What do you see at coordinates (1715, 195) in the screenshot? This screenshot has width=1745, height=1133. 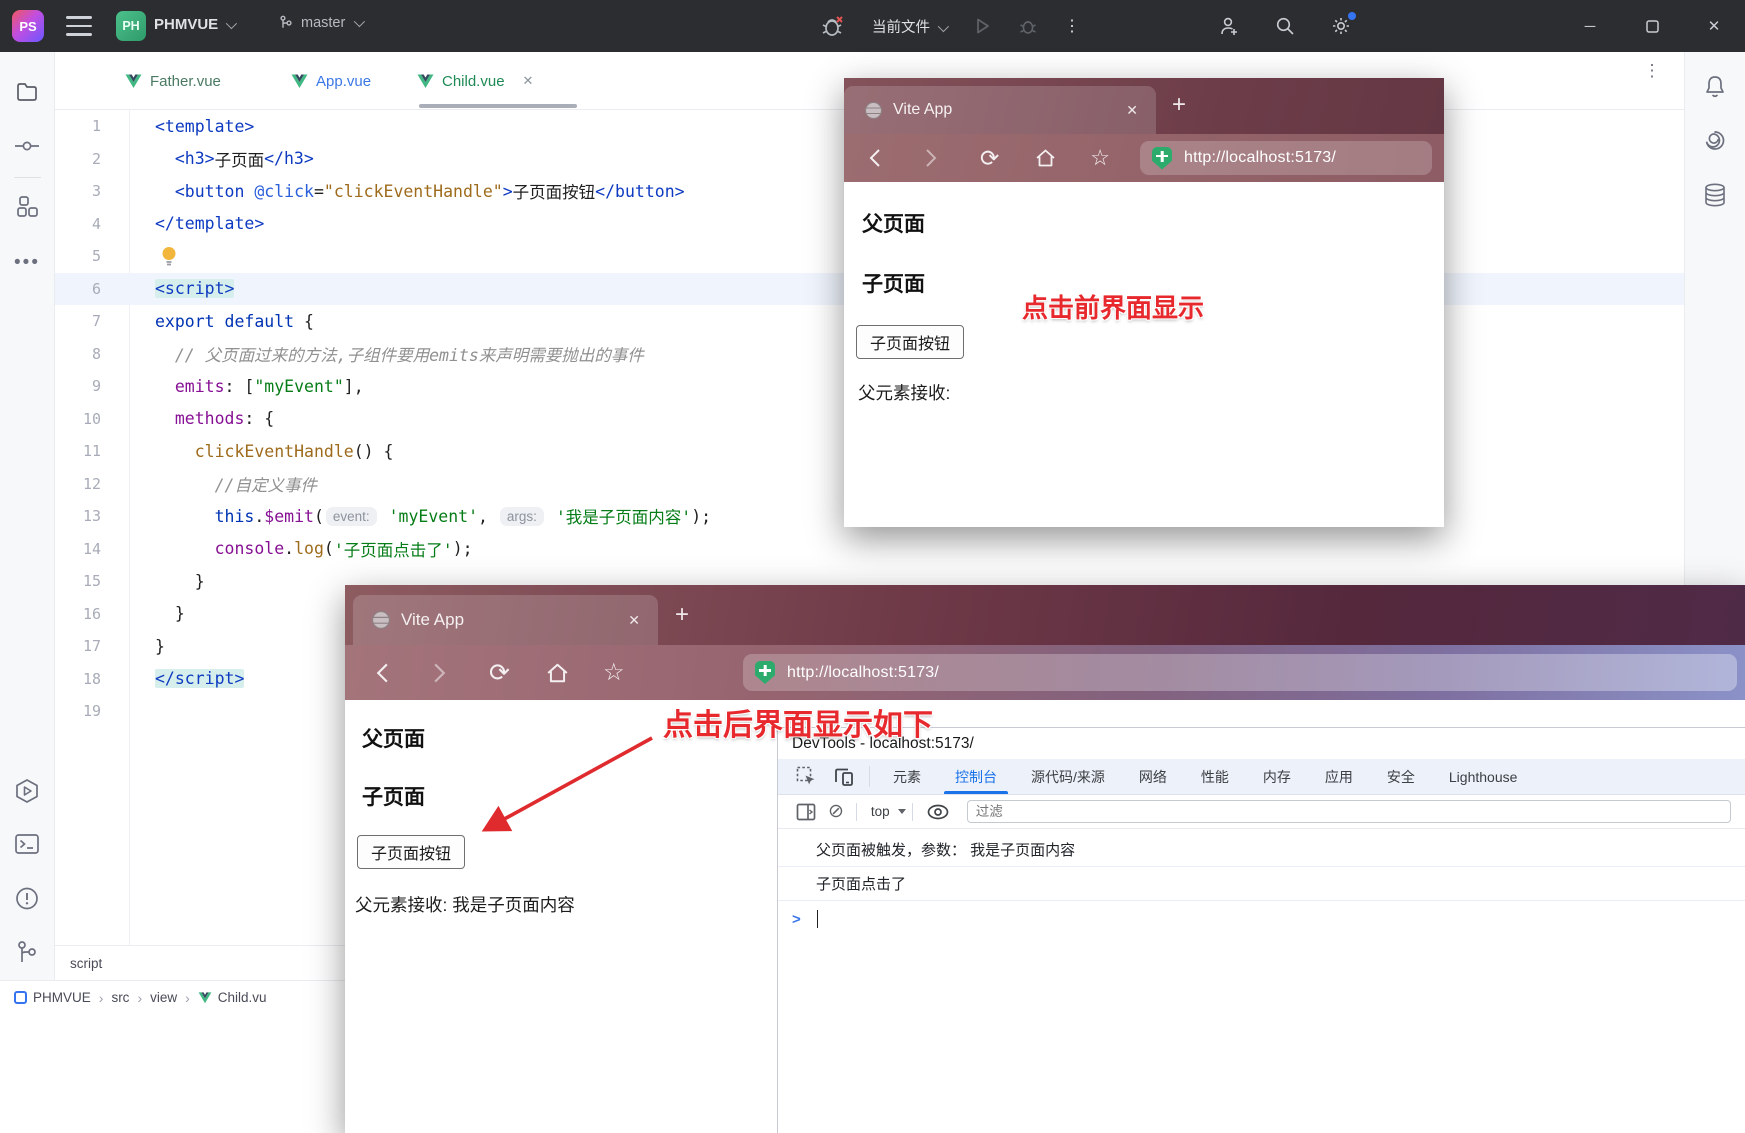 I see `database-icon` at bounding box center [1715, 195].